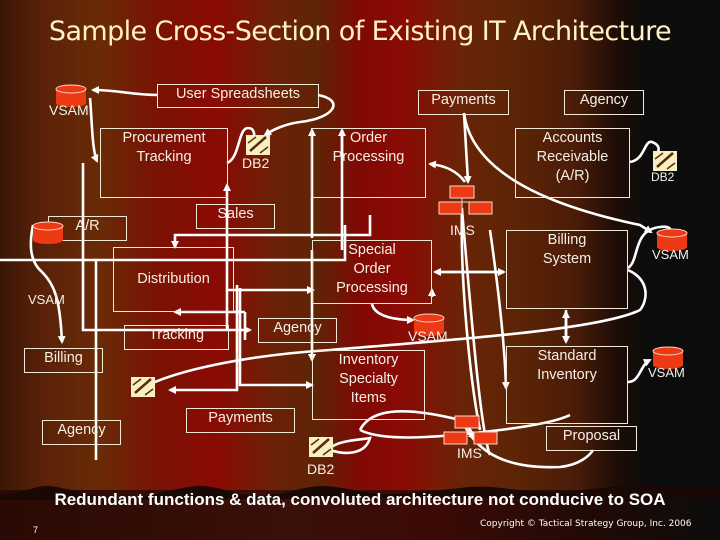 This screenshot has width=720, height=540. Describe the element at coordinates (360, 492) in the screenshot. I see `torn-edge` at that location.